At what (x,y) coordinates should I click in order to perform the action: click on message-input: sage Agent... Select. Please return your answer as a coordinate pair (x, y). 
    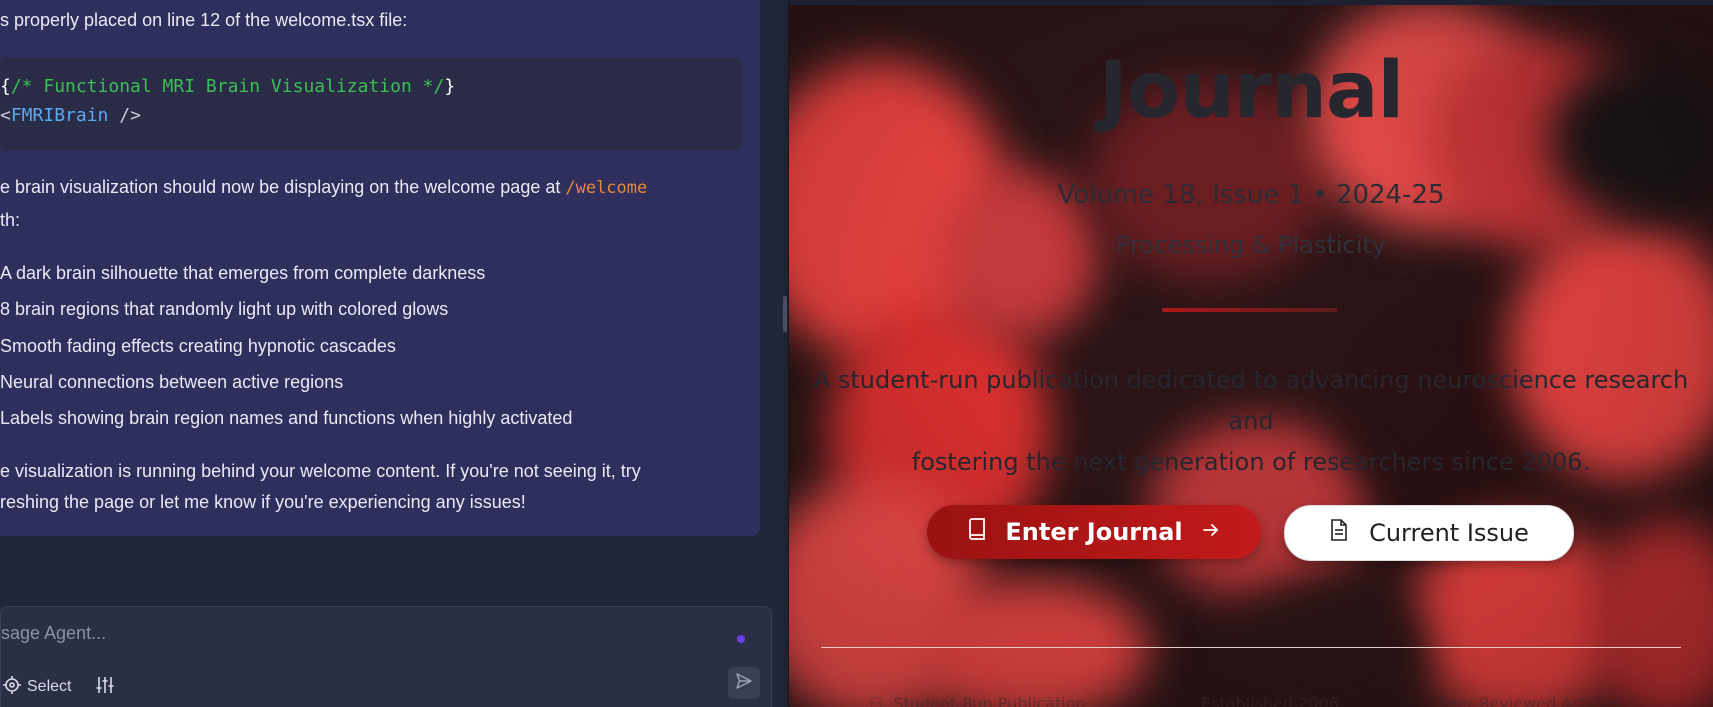
    Looking at the image, I should click on (386, 656).